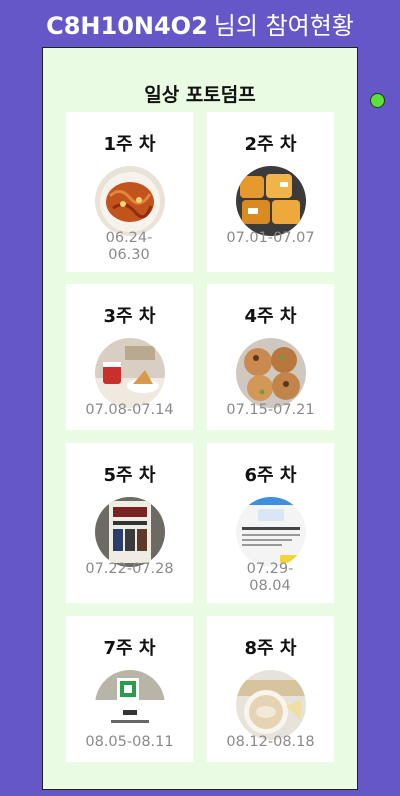 The width and height of the screenshot is (400, 796). Describe the element at coordinates (271, 532) in the screenshot. I see `screenshot-icon` at that location.